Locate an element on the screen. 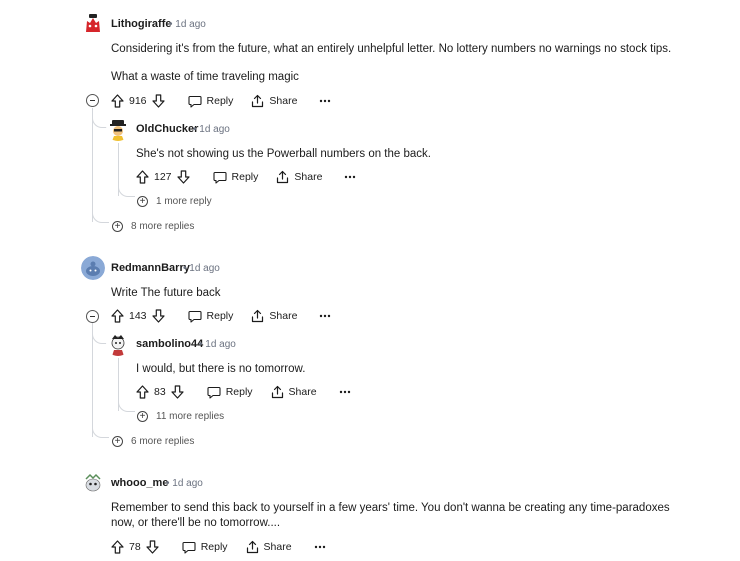  more-replies-label: 8 more replies is located at coordinates (163, 226).